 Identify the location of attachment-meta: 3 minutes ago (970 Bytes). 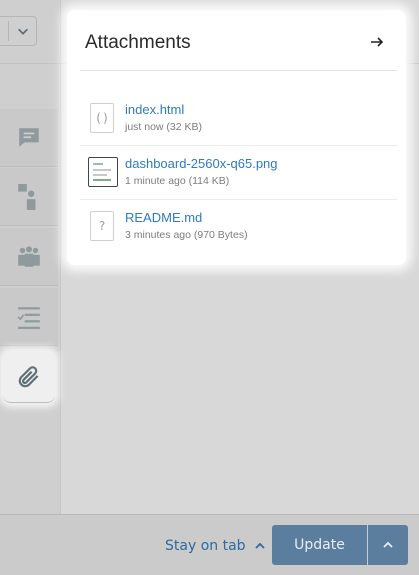
(186, 235).